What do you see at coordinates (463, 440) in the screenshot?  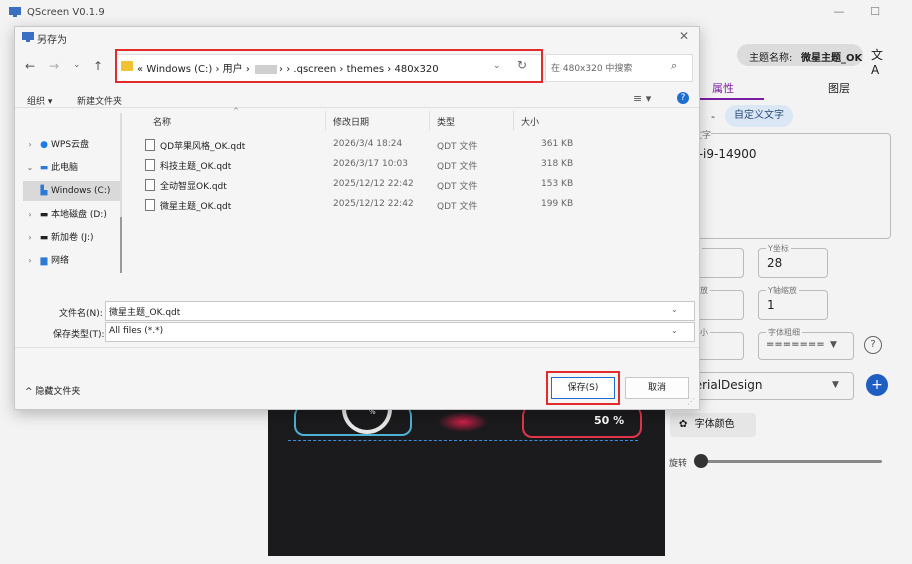 I see `selection-outline` at bounding box center [463, 440].